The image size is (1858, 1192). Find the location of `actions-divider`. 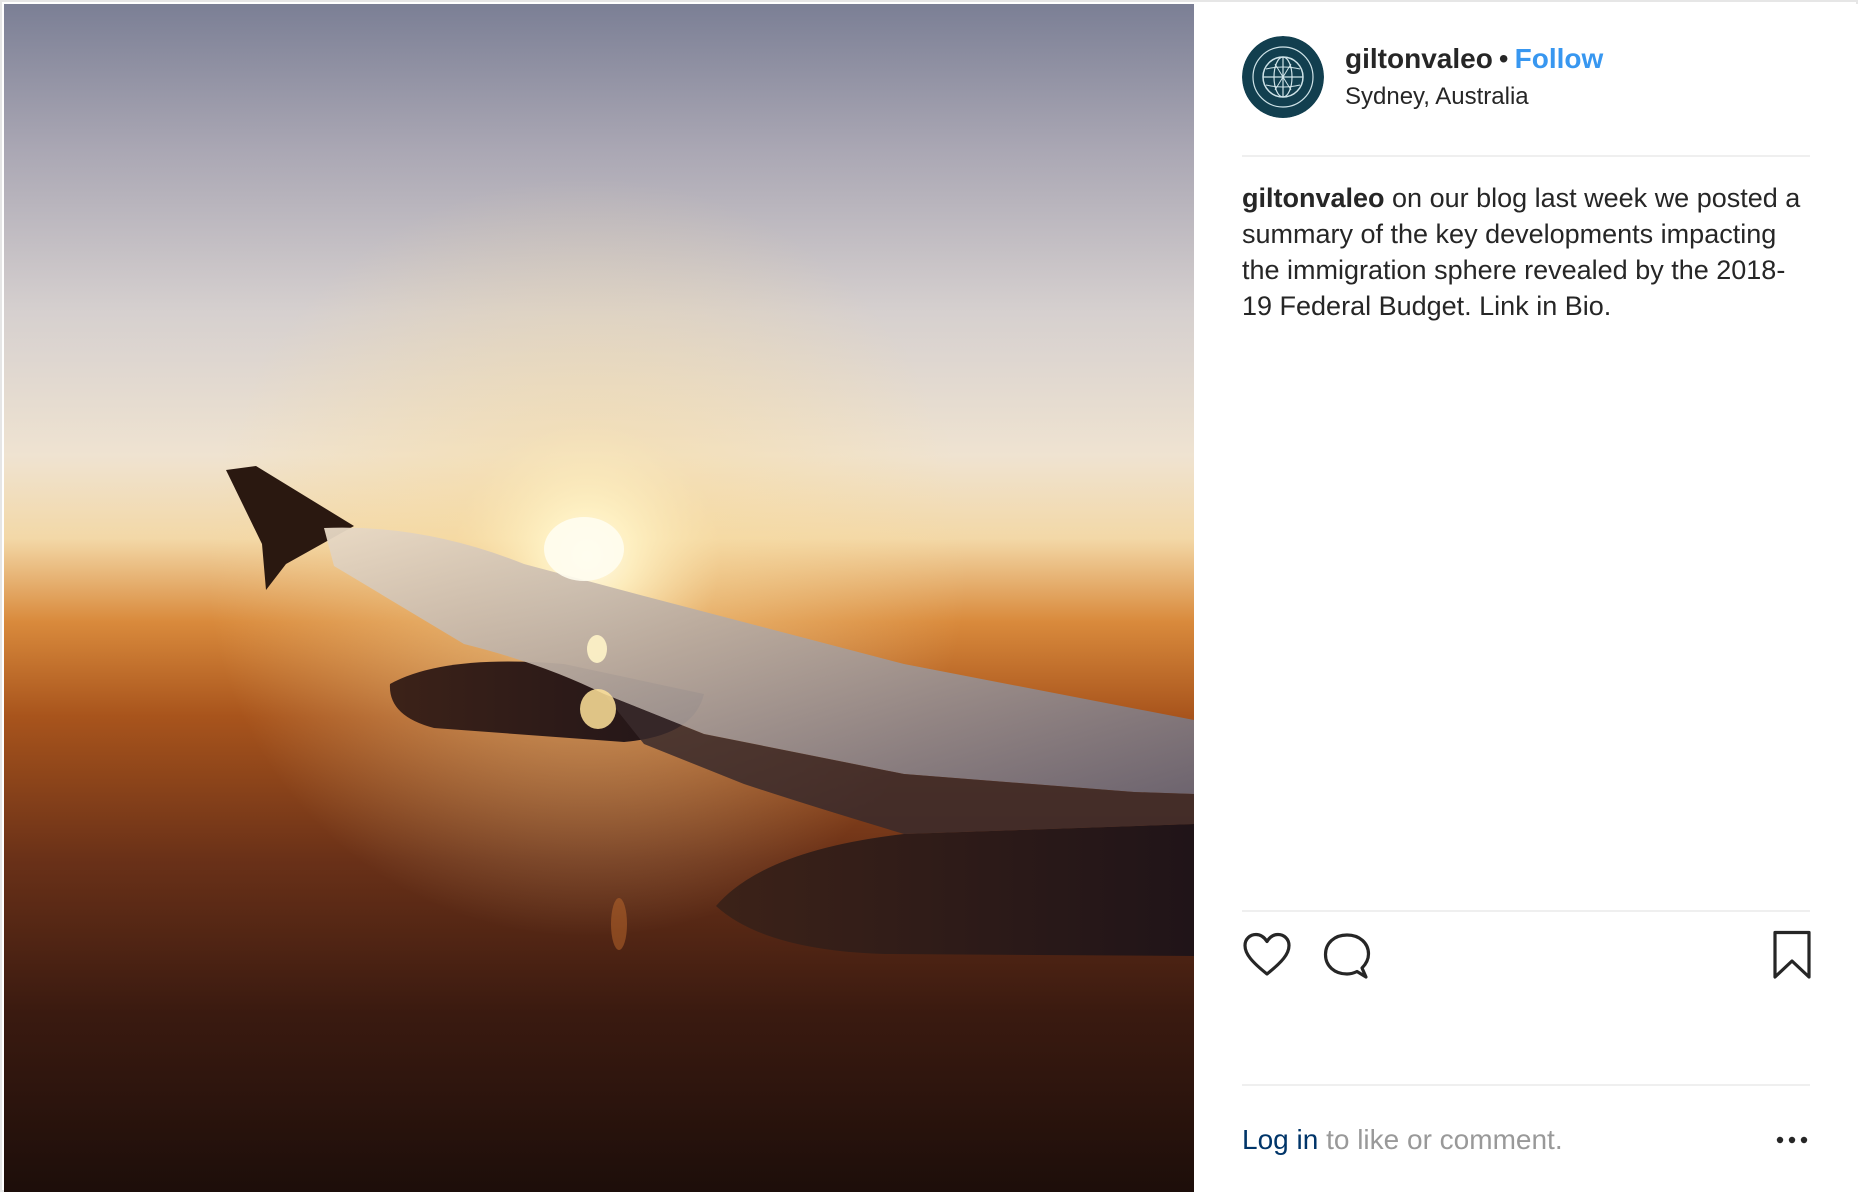

actions-divider is located at coordinates (1526, 911).